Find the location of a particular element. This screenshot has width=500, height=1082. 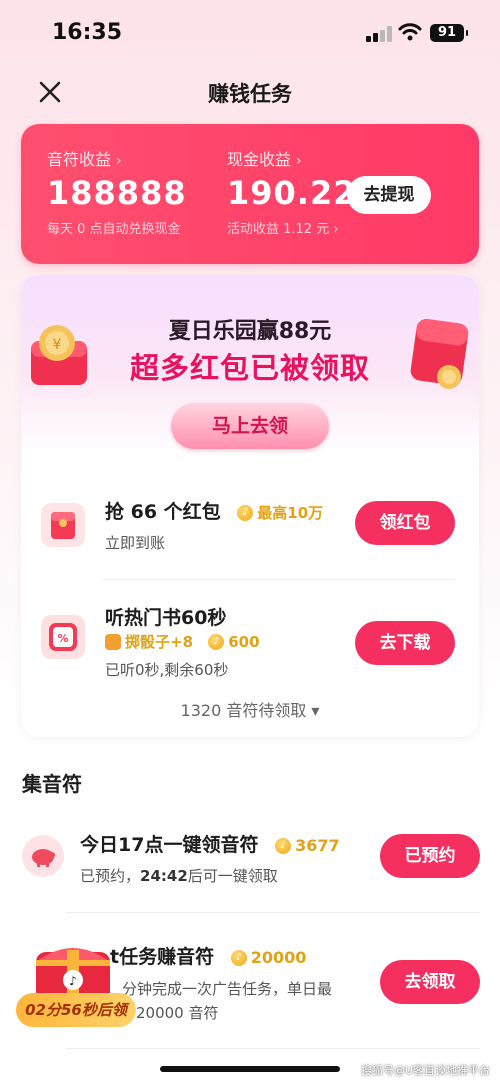

task-subtitle: 立即到账 is located at coordinates (135, 543).